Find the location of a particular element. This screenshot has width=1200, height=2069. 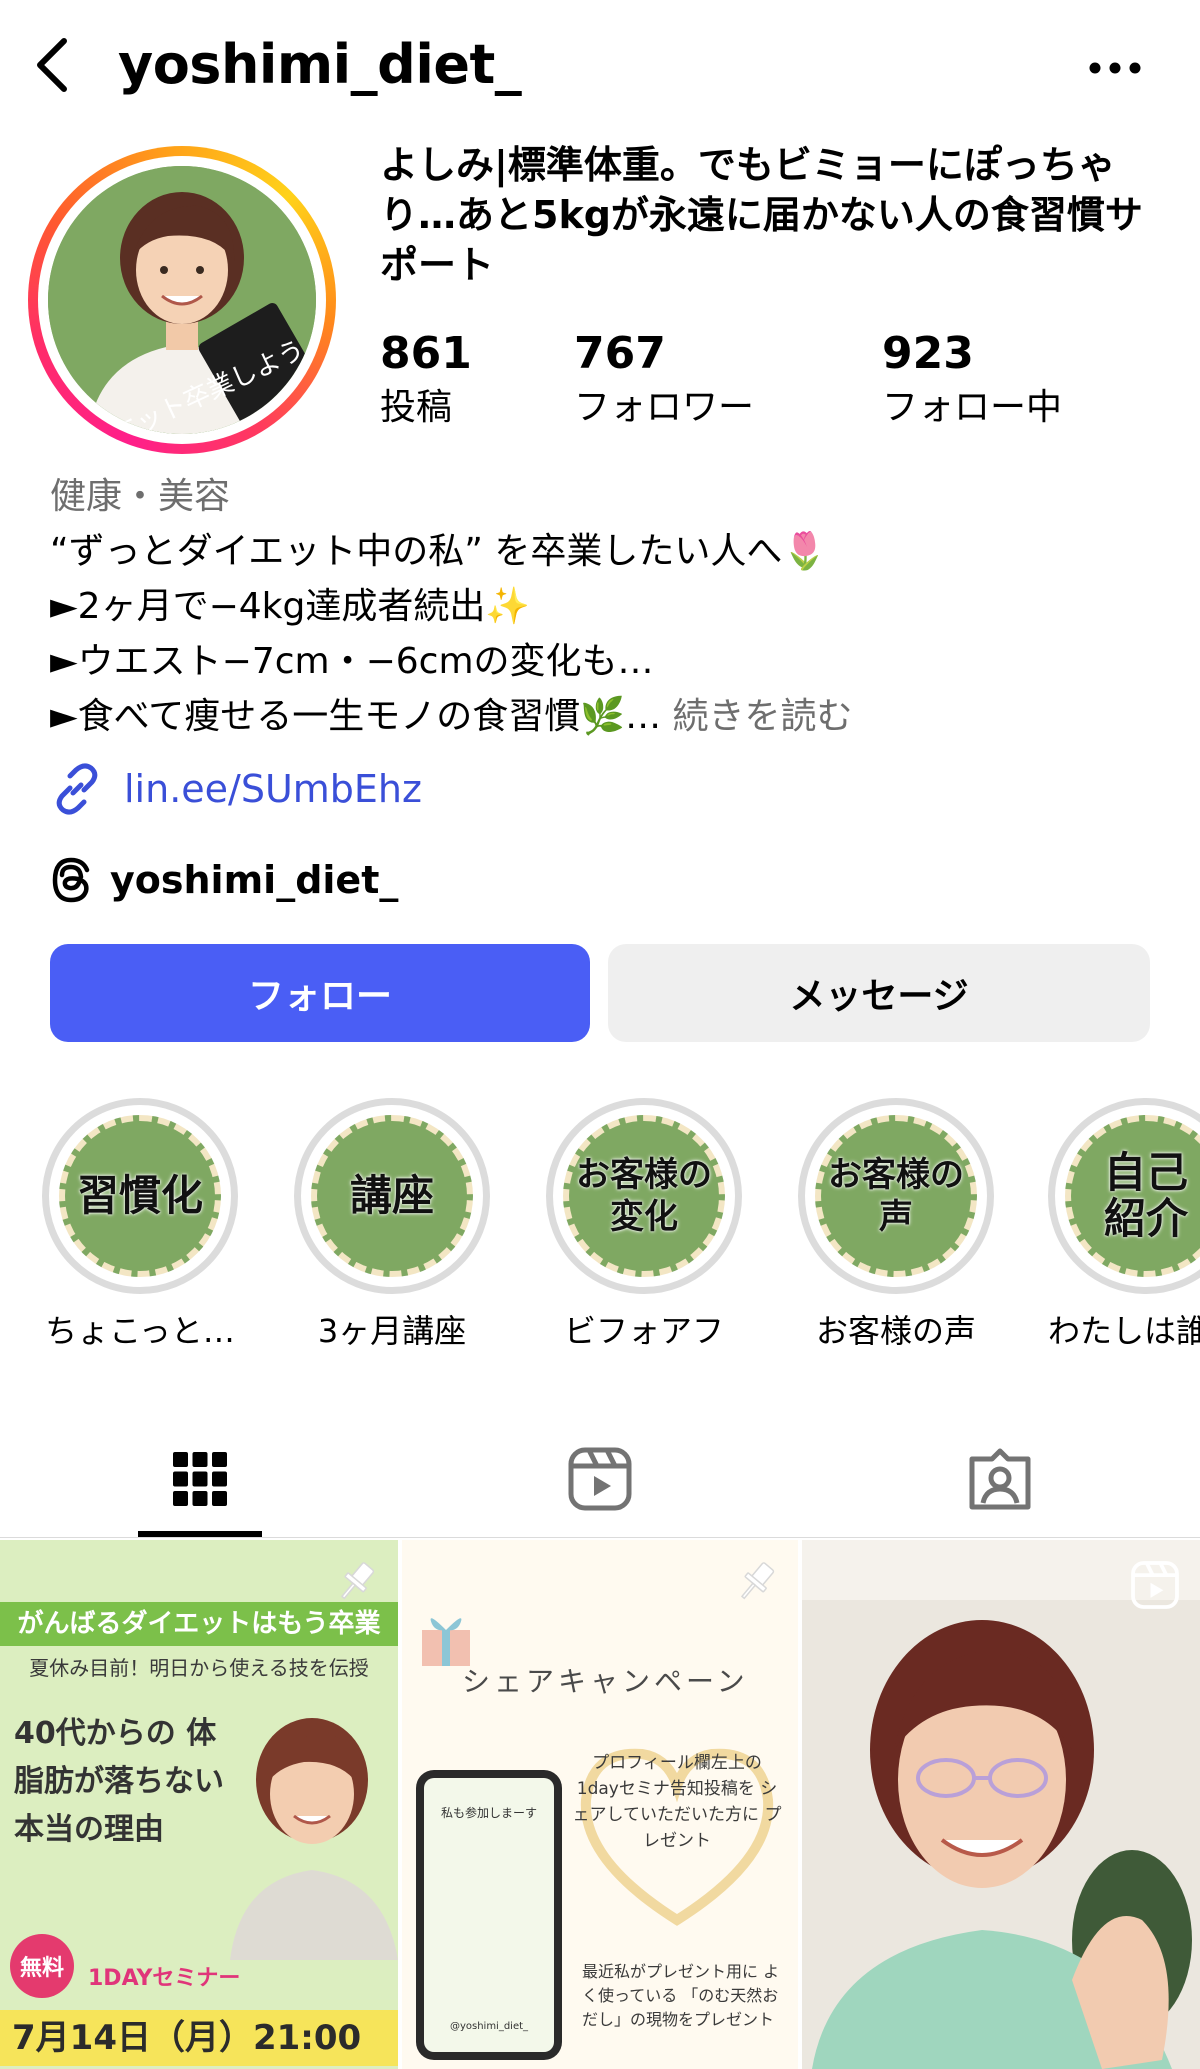

highlight-cover-text: お客様の声 is located at coordinates (896, 1196).